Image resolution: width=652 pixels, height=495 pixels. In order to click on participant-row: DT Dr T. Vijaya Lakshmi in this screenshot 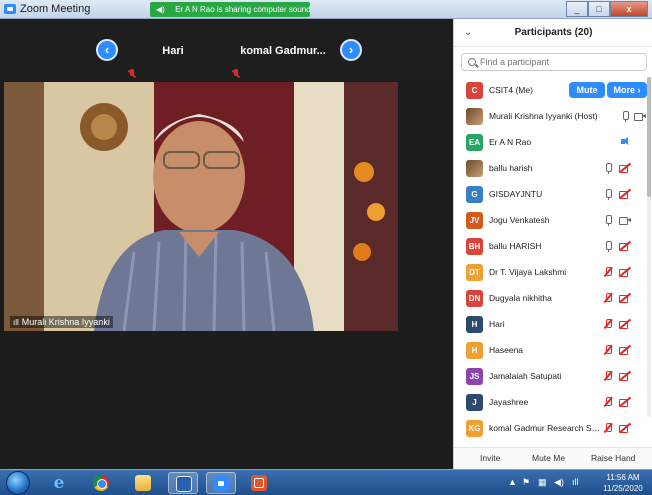, I will do `click(553, 272)`.